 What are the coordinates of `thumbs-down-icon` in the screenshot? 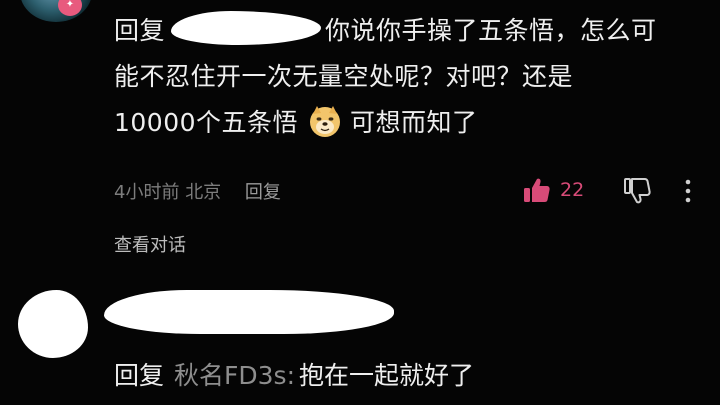 It's located at (637, 191).